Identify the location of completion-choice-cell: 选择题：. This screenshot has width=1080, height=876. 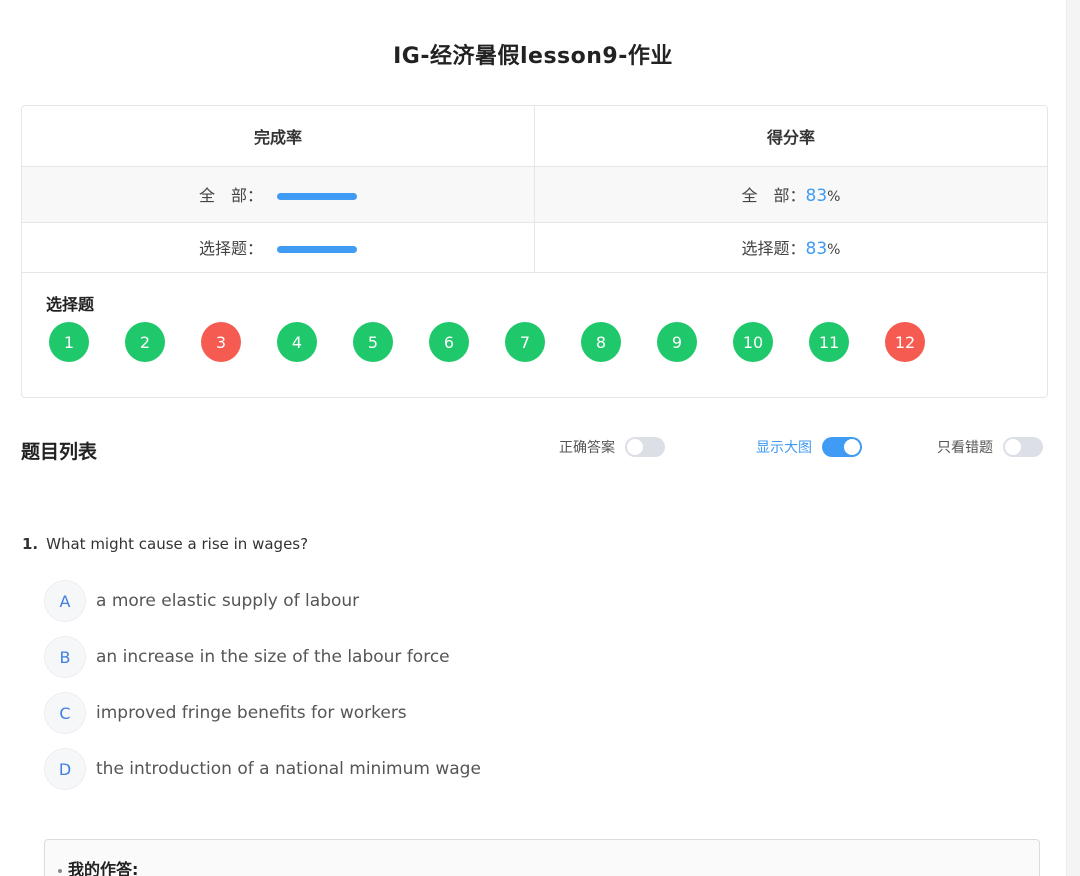
(278, 247).